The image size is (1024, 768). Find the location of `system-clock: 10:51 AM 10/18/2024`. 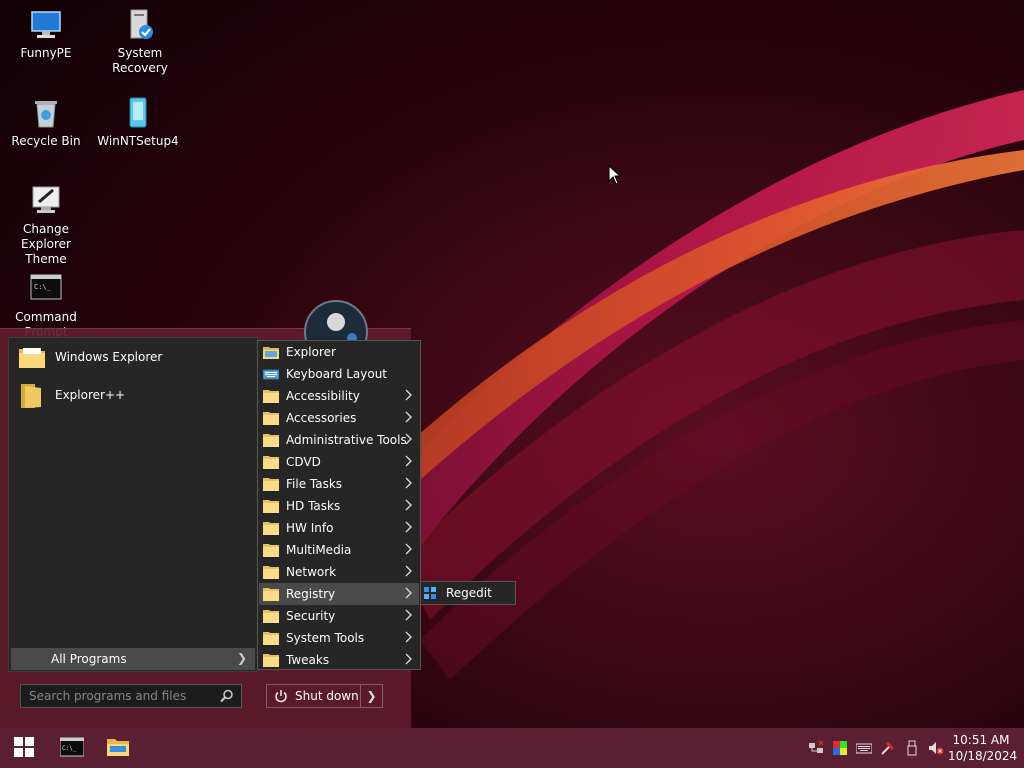

system-clock: 10:51 AM 10/18/2024 is located at coordinates (983, 748).